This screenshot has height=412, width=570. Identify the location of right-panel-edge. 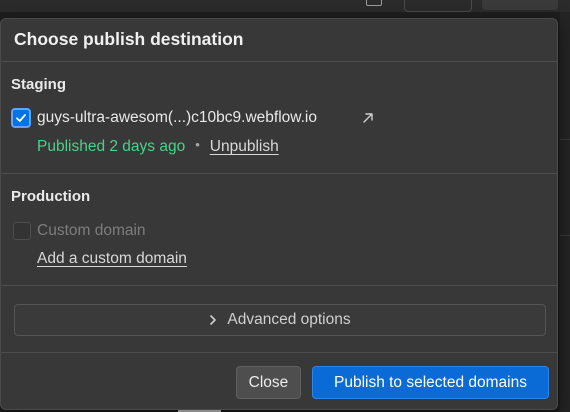
(565, 212).